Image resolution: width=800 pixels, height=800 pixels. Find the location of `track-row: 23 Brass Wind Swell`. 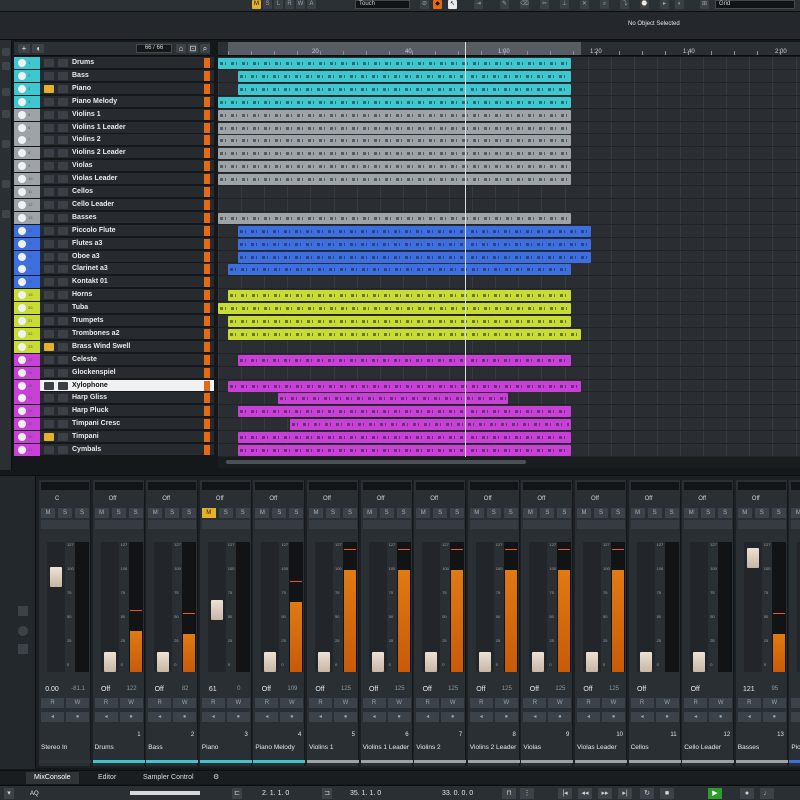

track-row: 23 Brass Wind Swell is located at coordinates (114, 346).